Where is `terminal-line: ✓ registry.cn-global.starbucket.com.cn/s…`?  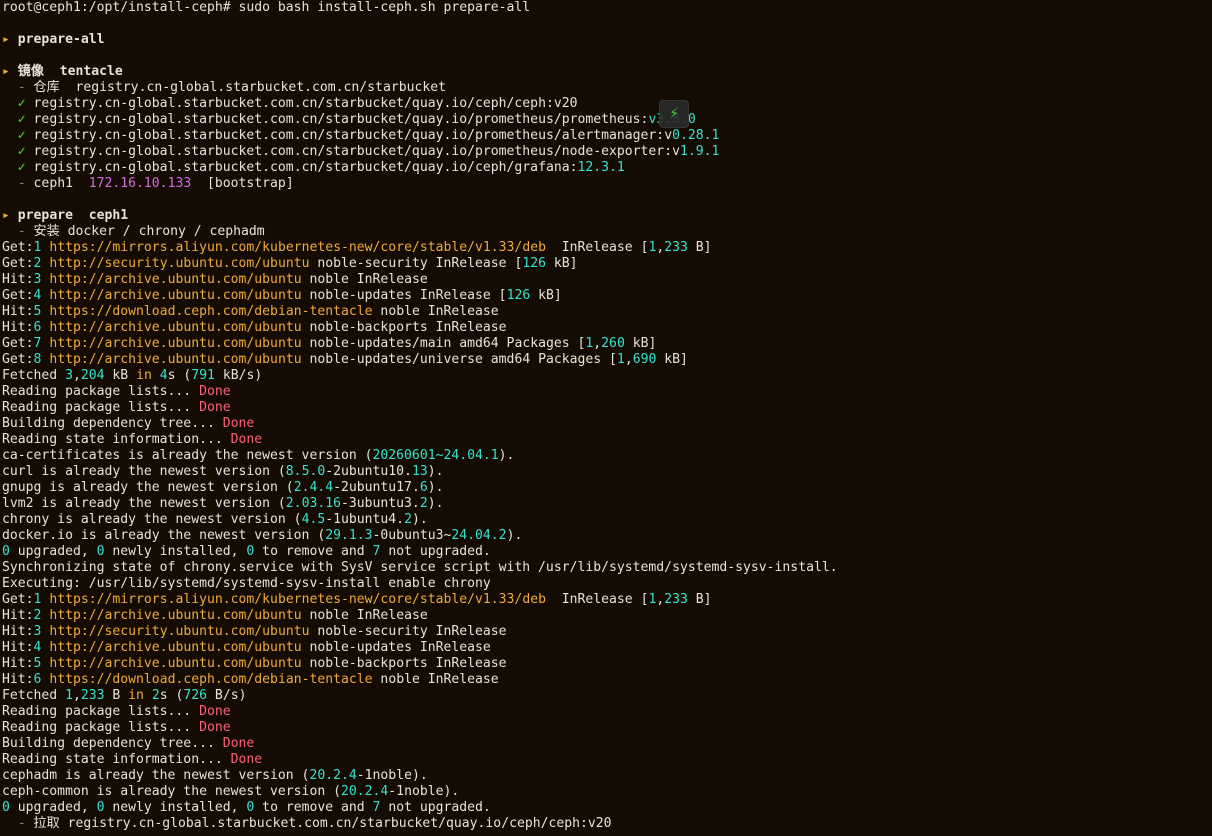 terminal-line: ✓ registry.cn-global.starbucket.com.cn/s… is located at coordinates (290, 104).